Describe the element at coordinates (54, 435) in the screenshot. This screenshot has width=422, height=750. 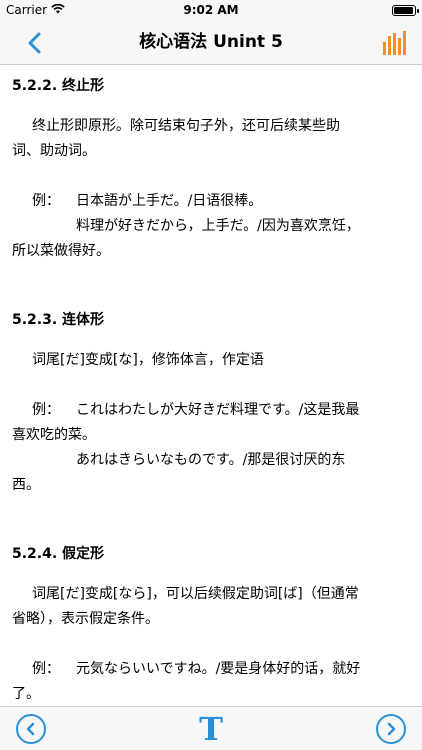
I see `example-text-wrap: 喜欢吃的菜。` at that location.